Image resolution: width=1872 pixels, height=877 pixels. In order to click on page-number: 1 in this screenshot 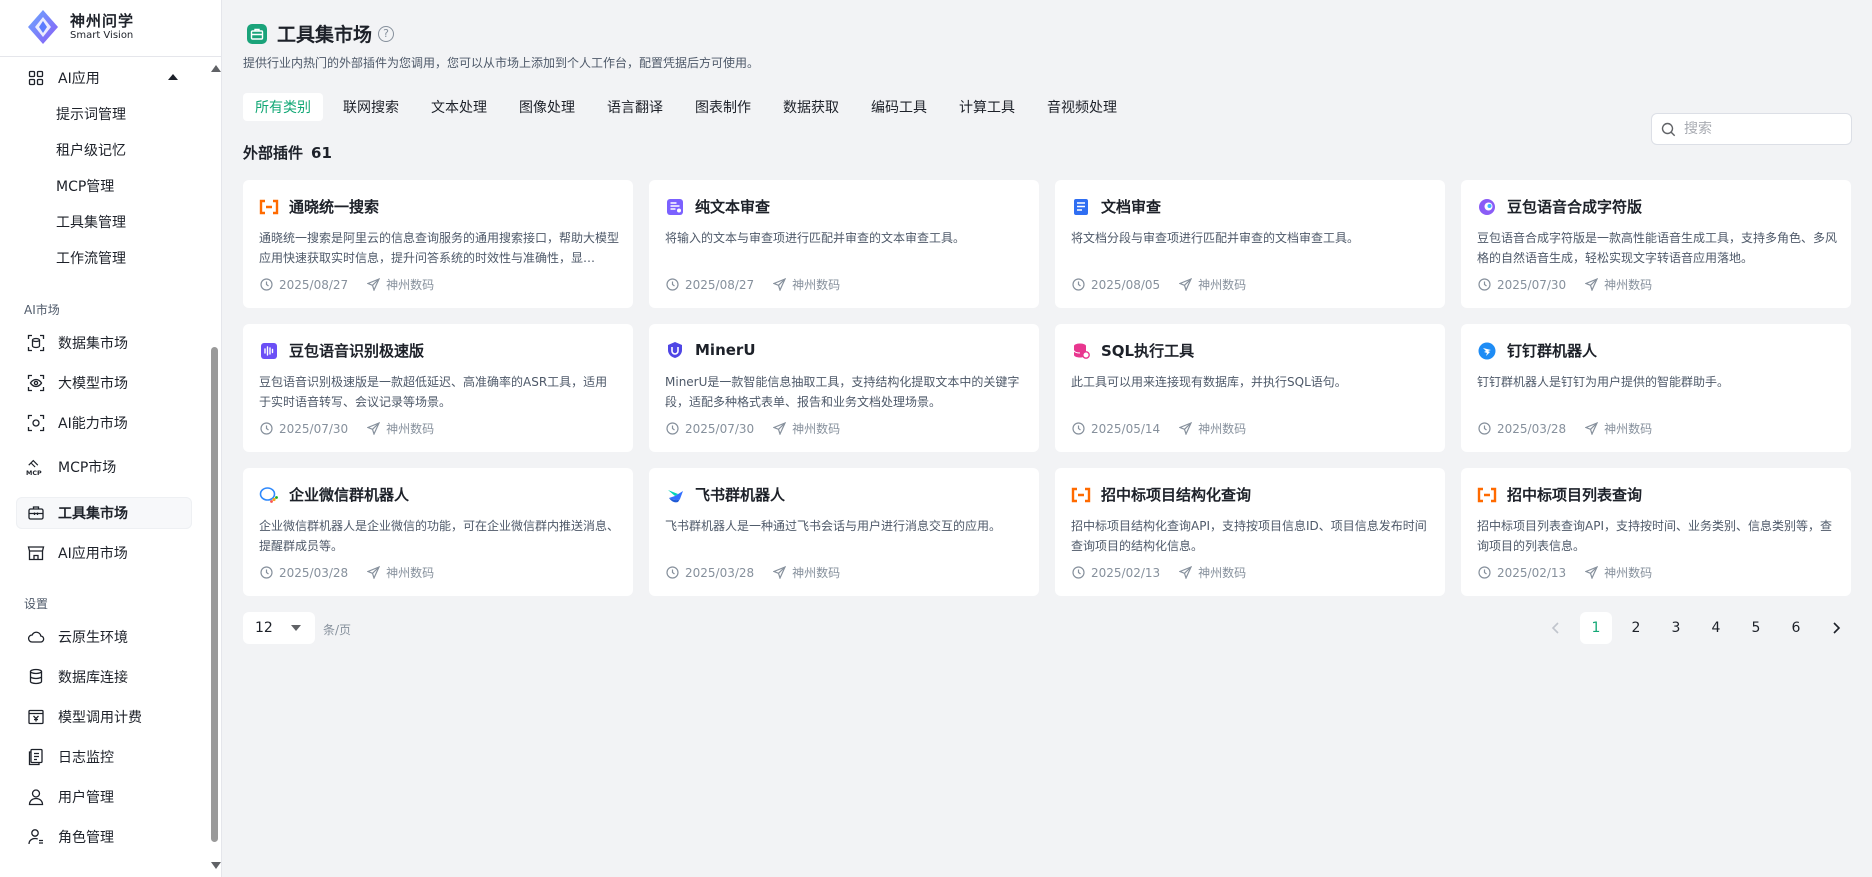, I will do `click(1596, 628)`.